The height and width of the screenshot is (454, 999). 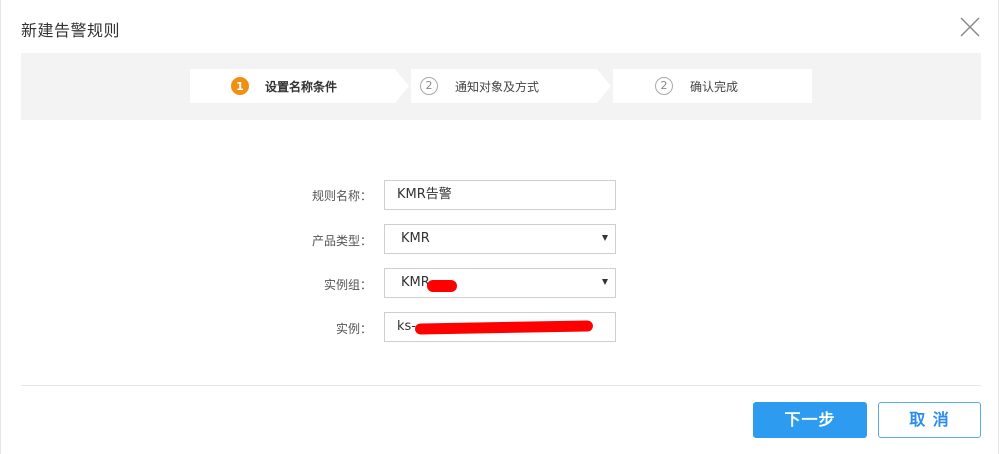 What do you see at coordinates (810, 420) in the screenshot?
I see `next-step-button: 下一步` at bounding box center [810, 420].